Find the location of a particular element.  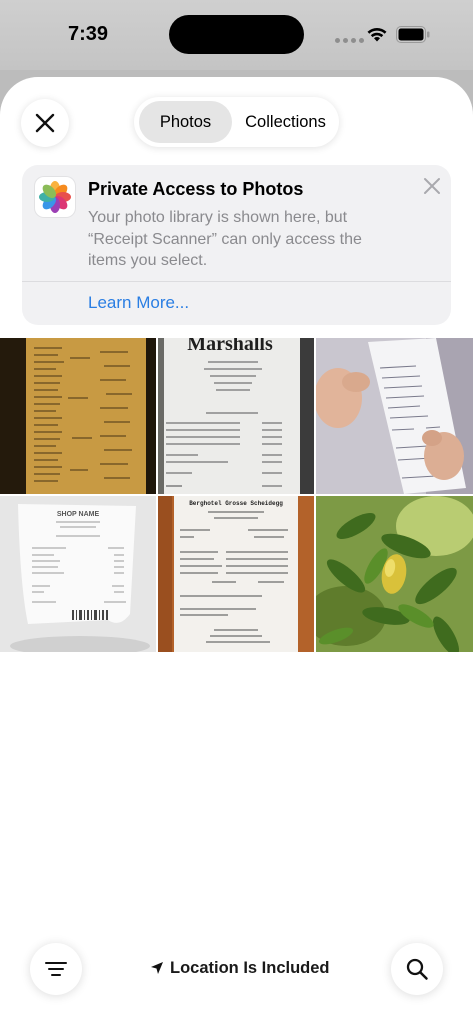

tab-collections: Collections is located at coordinates (285, 122).